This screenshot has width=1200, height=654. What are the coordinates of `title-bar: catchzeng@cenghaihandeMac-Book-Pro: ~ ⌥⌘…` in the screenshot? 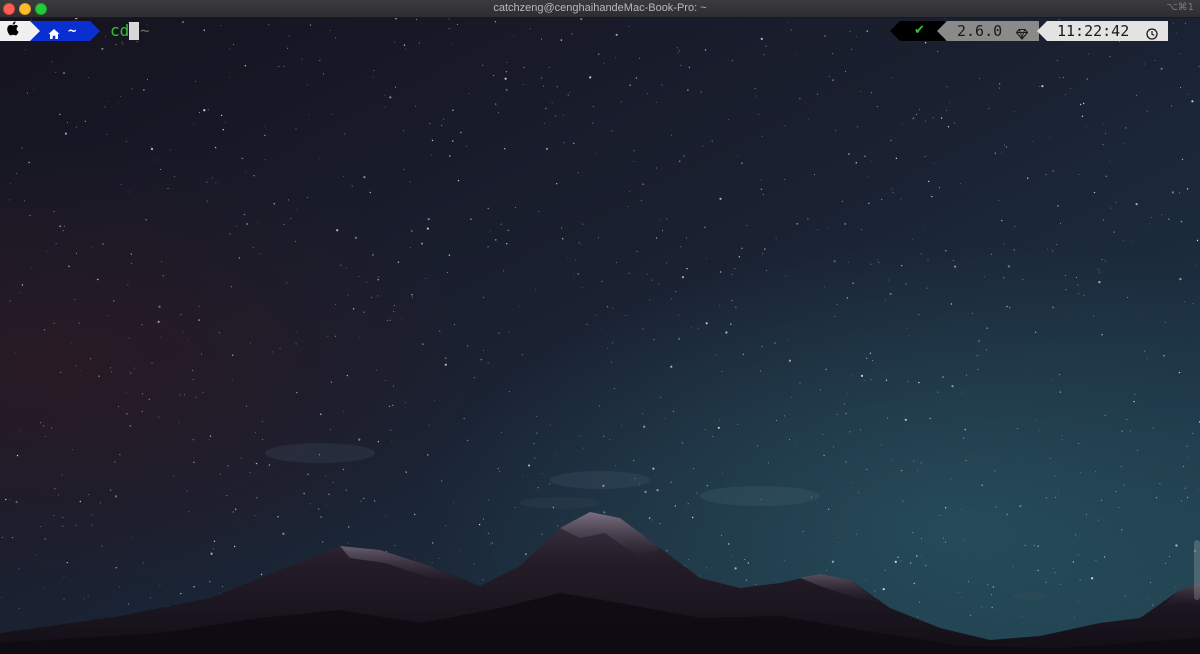 It's located at (600, 9).